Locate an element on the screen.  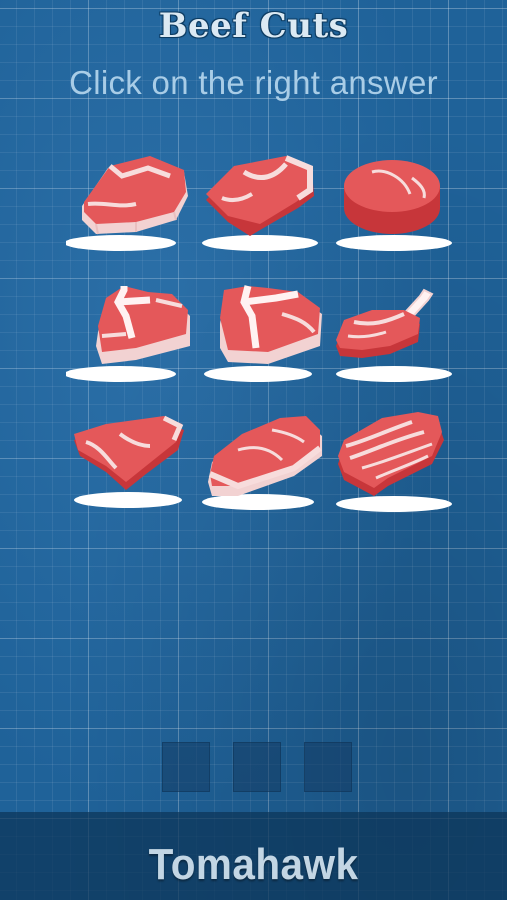
tri-tip-steak-icon is located at coordinates (129, 461).